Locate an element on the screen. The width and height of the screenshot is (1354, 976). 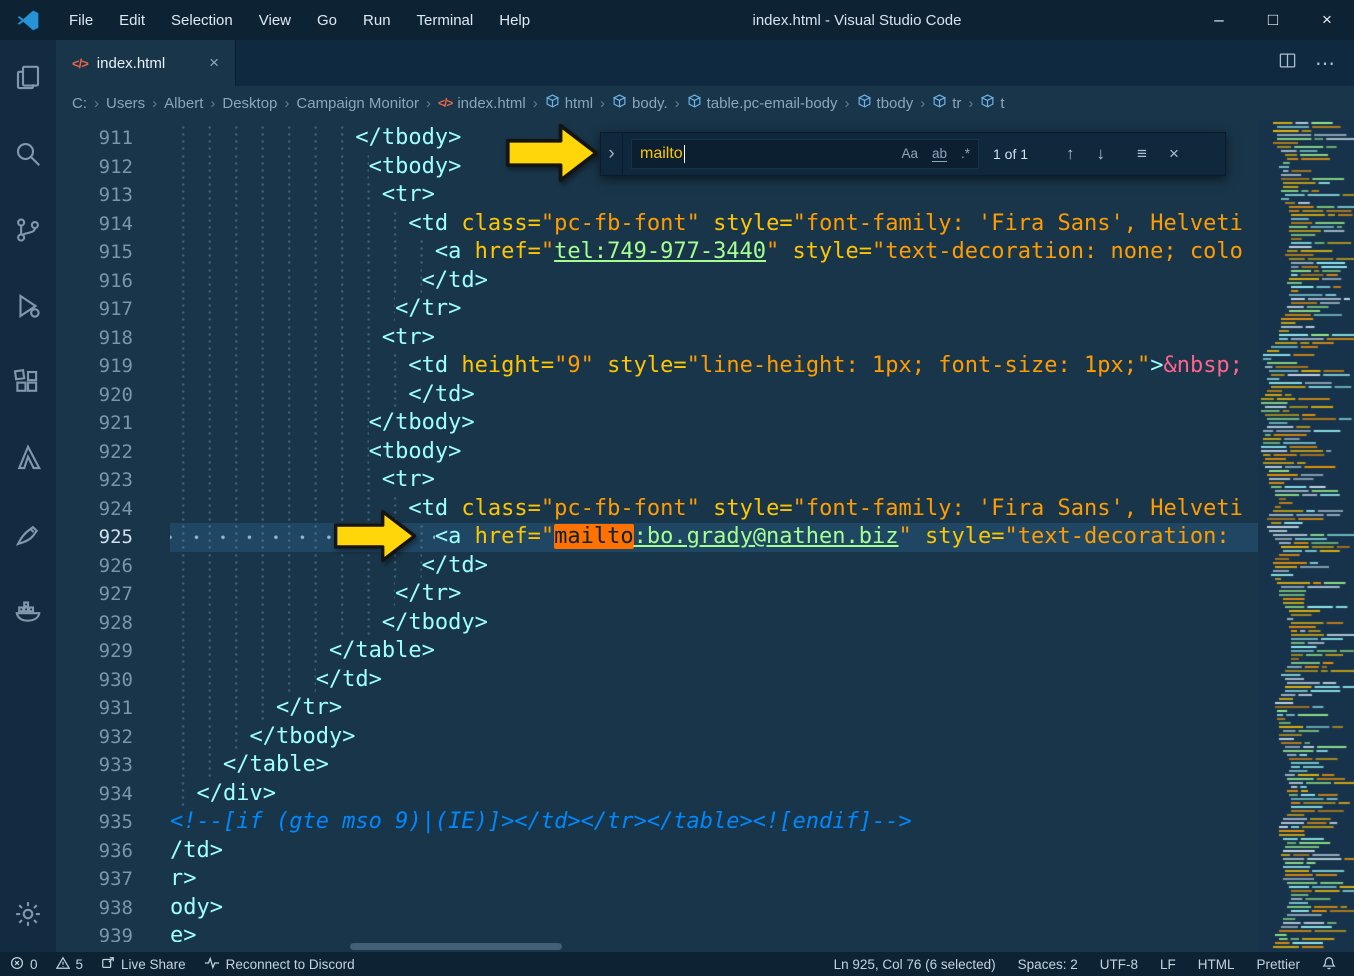
source-control-icon is located at coordinates (28, 230).